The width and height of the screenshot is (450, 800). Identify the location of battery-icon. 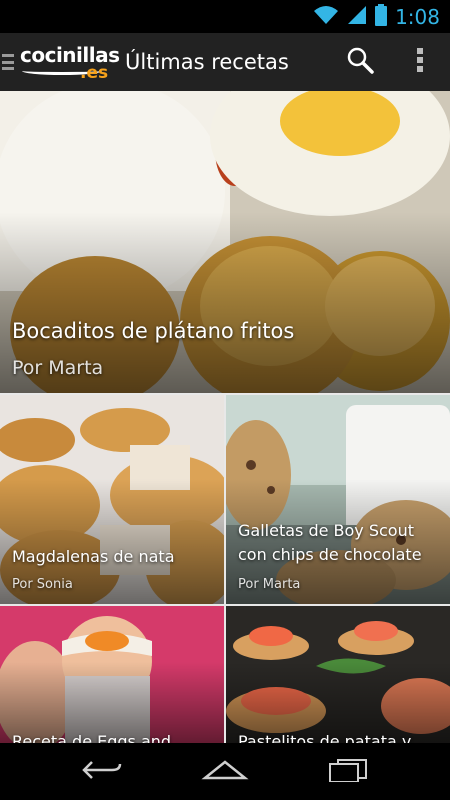
(381, 16).